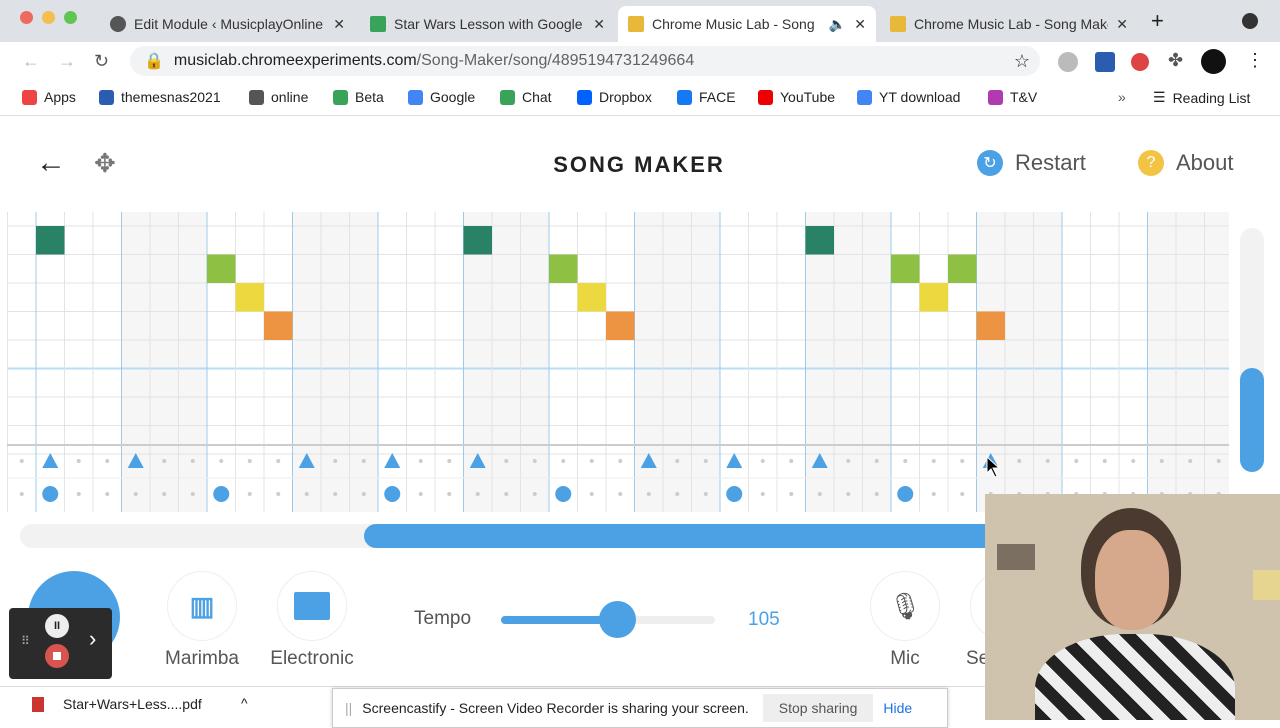  I want to click on bookmark-yt-download: YT download, so click(908, 97).